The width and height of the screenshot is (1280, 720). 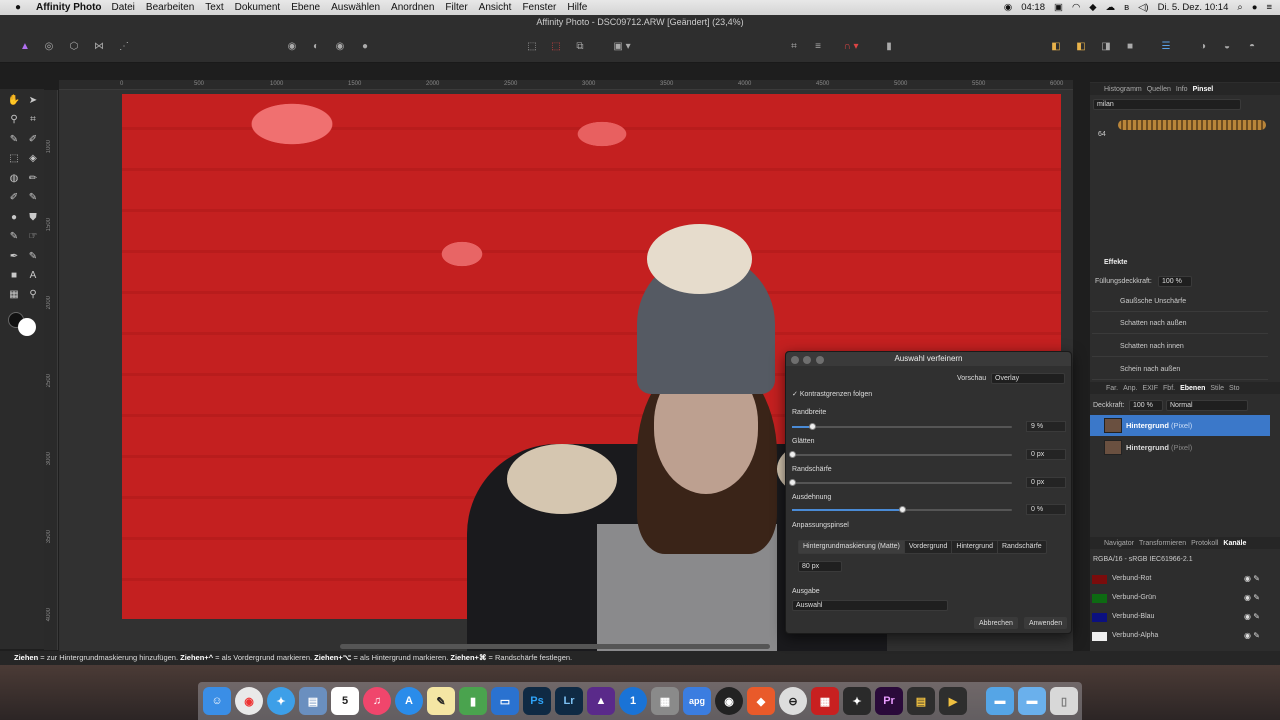 What do you see at coordinates (953, 701) in the screenshot?
I see `compressor-icon: ▶` at bounding box center [953, 701].